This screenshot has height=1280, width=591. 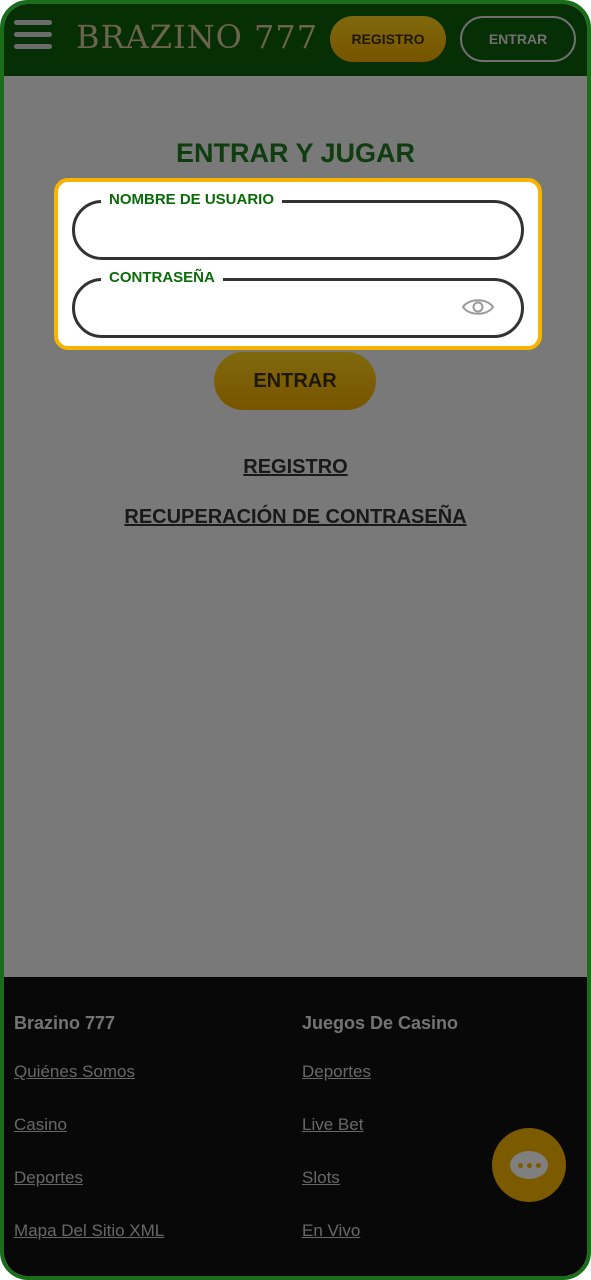 What do you see at coordinates (298, 264) in the screenshot?
I see `login-form-highlight: NOMBRE DE USUARIO CONTRASEÑA` at bounding box center [298, 264].